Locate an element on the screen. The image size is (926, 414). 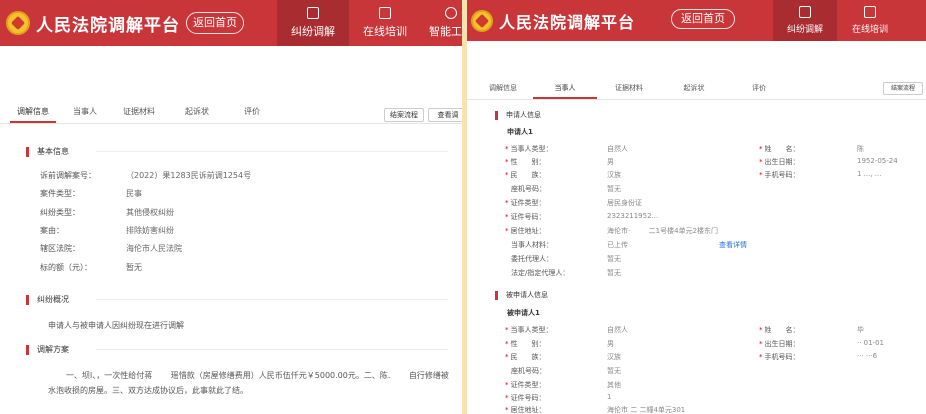
respondent-ethnicity-value: 汉族 is located at coordinates (614, 357).